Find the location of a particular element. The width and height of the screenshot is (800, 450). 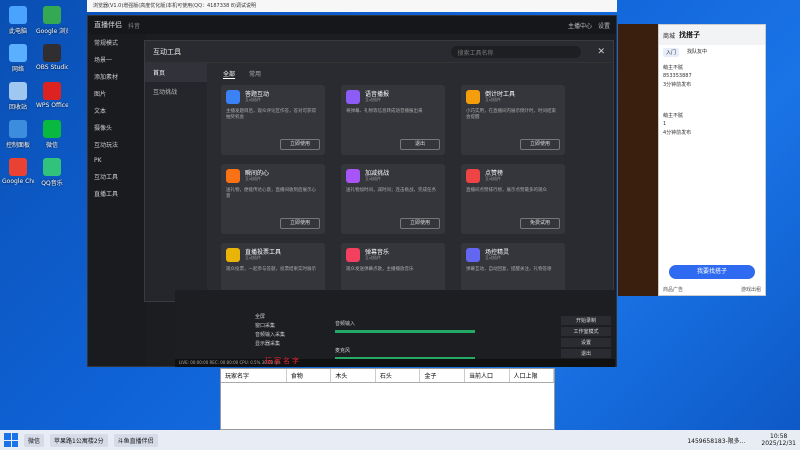

control-button: 工作室模式 is located at coordinates (586, 331).